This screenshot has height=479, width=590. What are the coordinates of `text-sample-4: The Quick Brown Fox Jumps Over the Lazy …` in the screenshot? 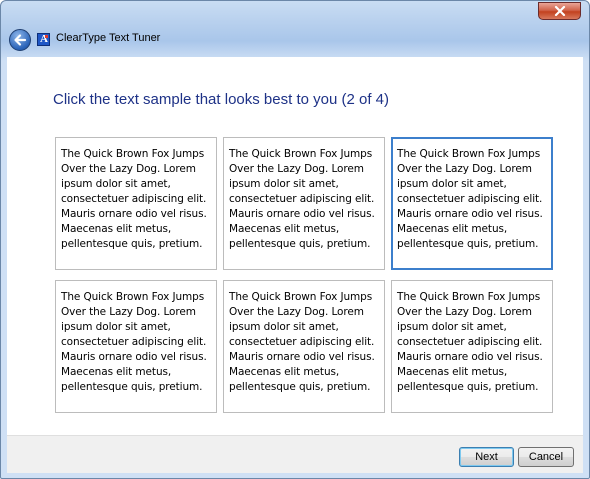 It's located at (136, 346).